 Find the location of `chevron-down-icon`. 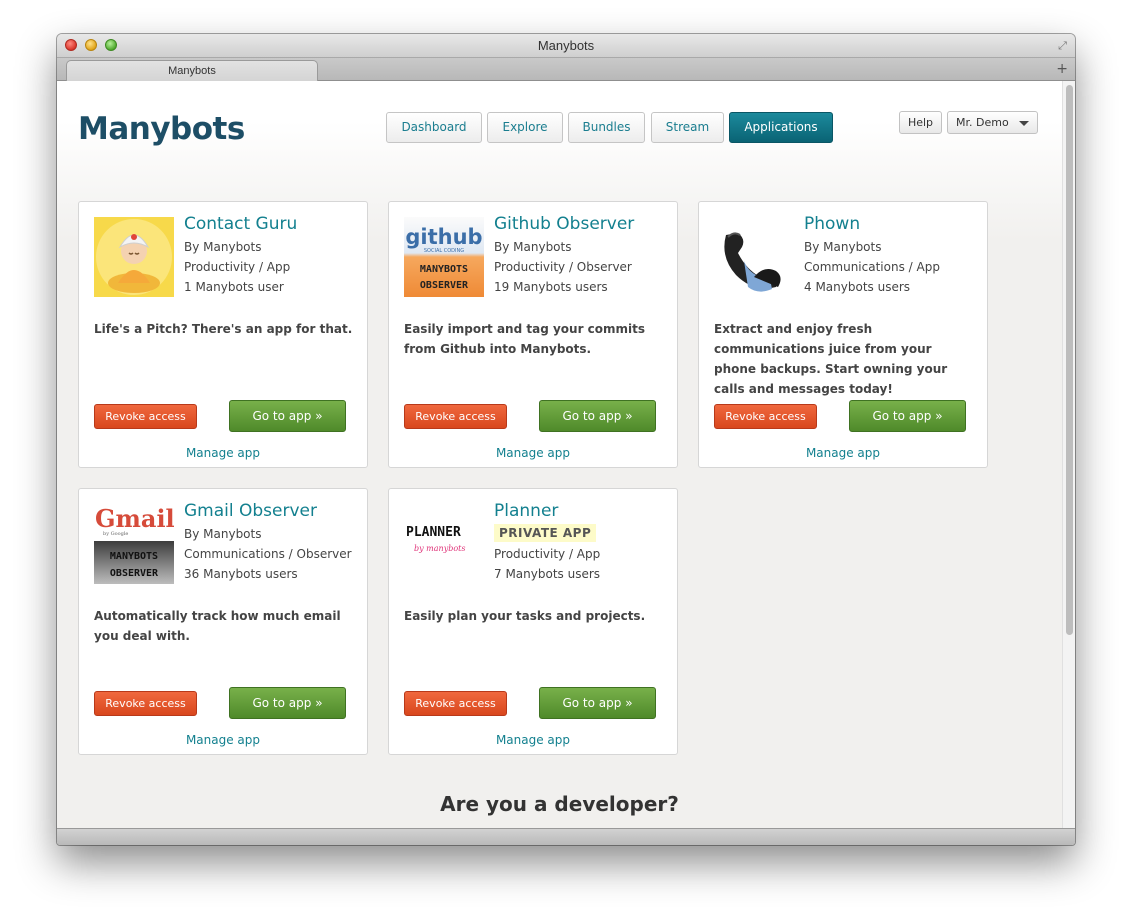

chevron-down-icon is located at coordinates (1024, 123).